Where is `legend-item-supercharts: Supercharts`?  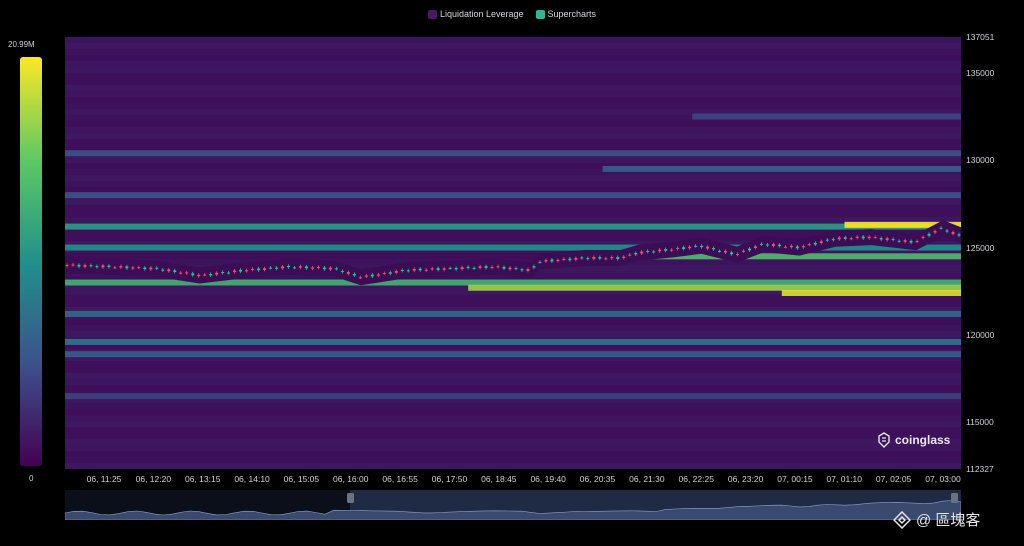
legend-item-supercharts: Supercharts is located at coordinates (565, 14).